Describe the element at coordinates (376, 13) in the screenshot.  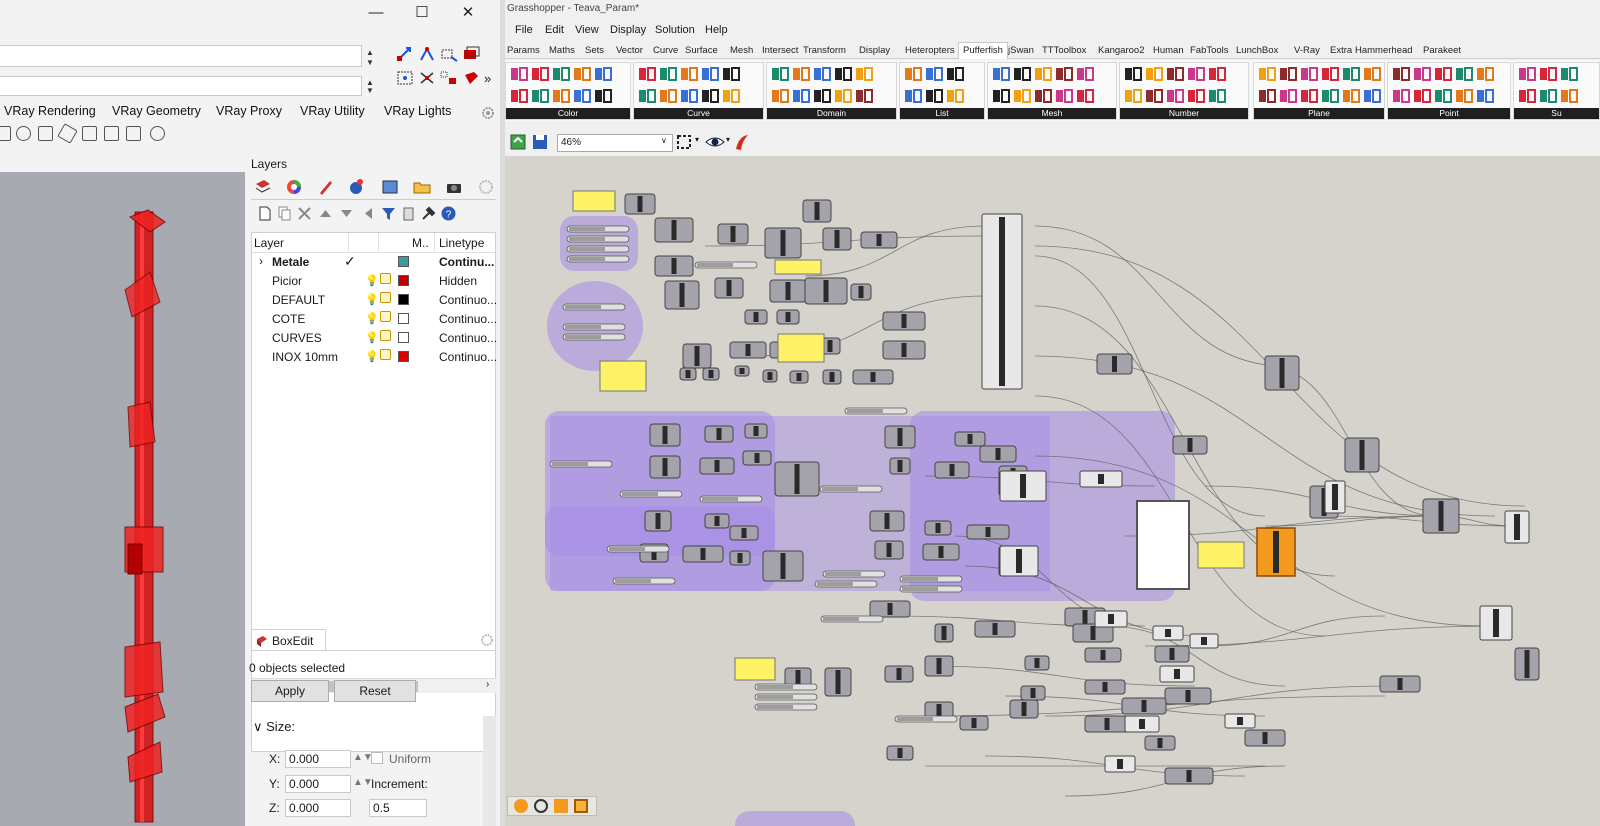
I see `minimize-button: —` at that location.